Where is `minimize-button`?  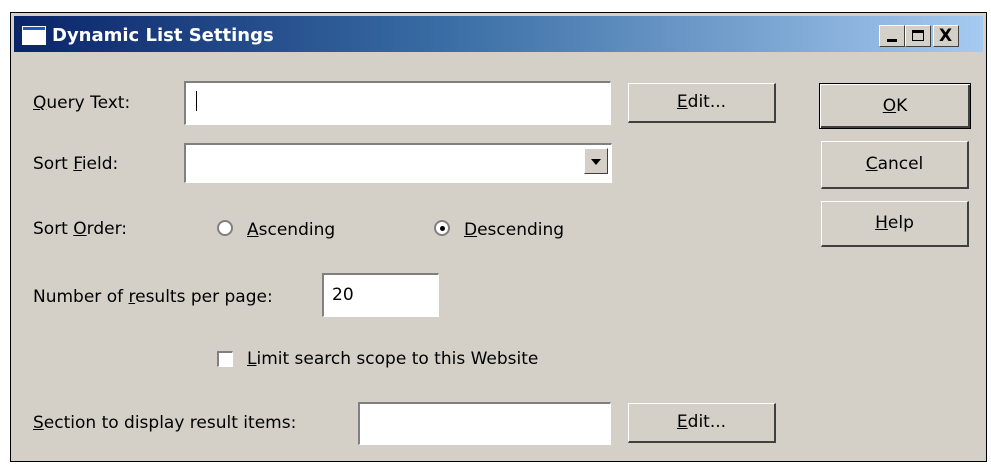
minimize-button is located at coordinates (892, 36).